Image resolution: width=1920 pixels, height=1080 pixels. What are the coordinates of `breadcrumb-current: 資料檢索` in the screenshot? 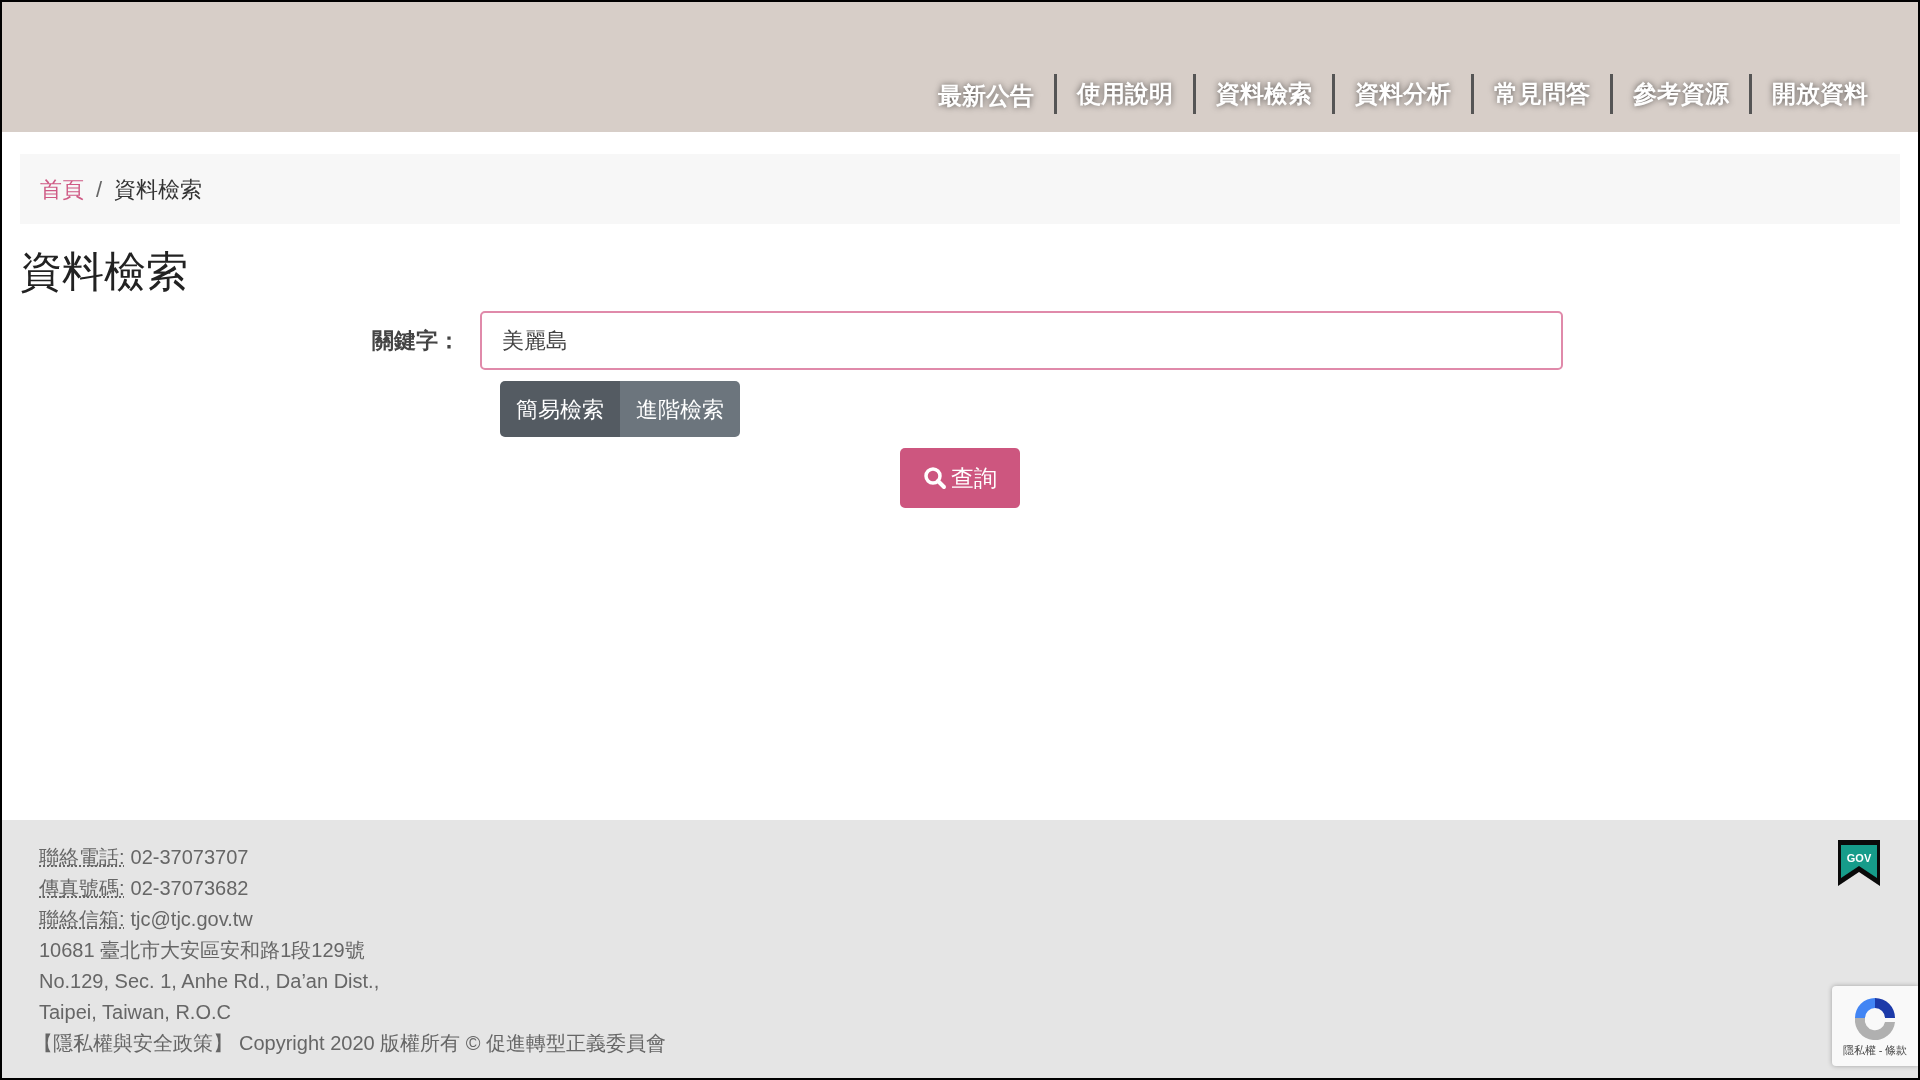 It's located at (158, 189).